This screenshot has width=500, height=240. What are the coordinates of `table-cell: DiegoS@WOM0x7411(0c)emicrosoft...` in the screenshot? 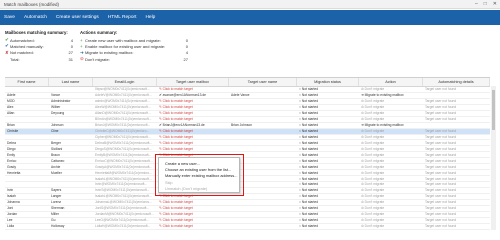 It's located at (123, 148).